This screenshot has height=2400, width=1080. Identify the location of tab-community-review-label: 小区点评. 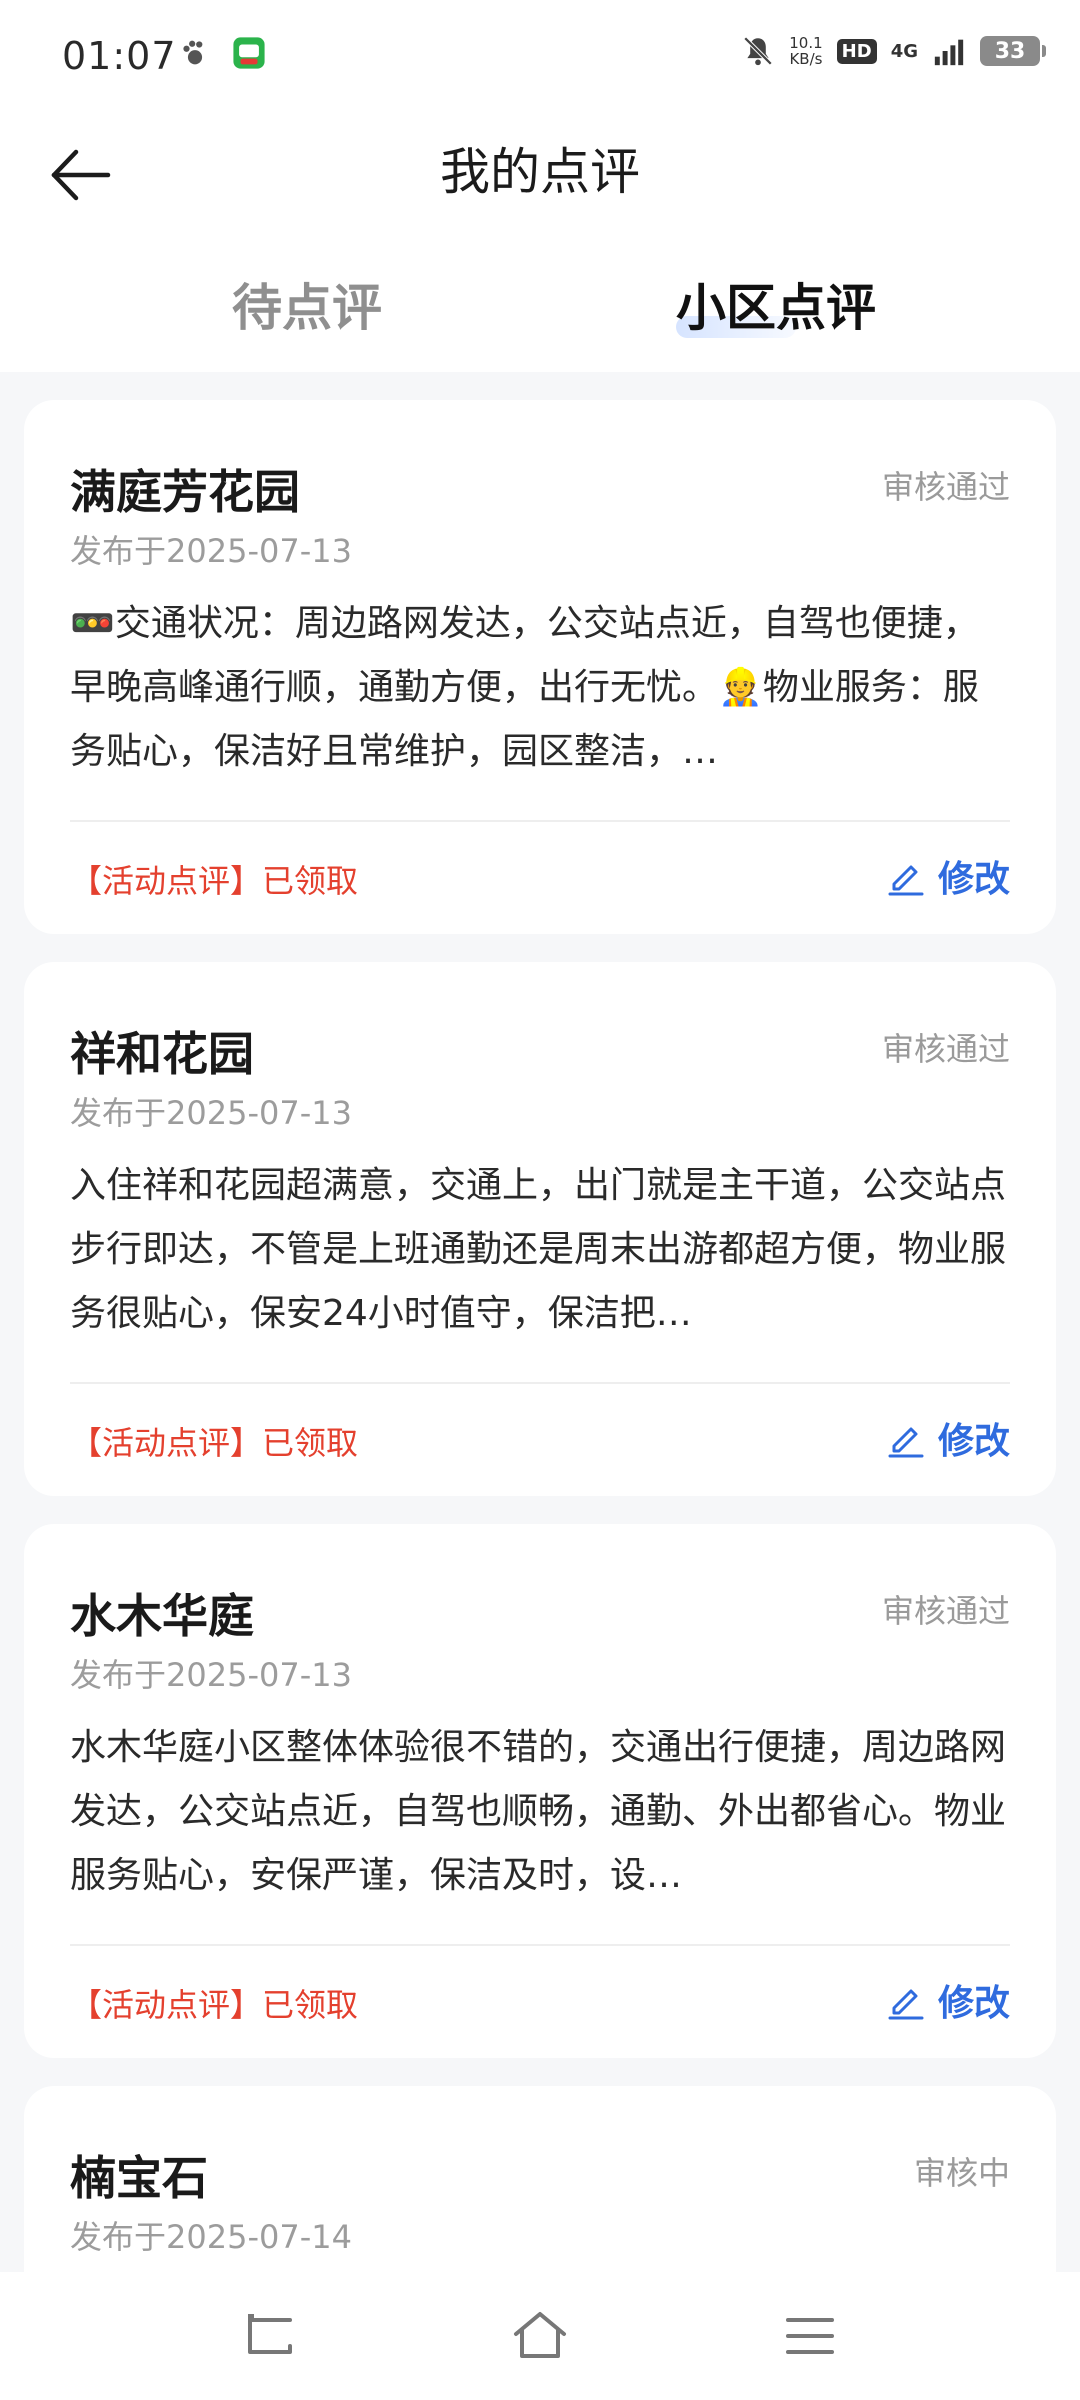
(776, 308).